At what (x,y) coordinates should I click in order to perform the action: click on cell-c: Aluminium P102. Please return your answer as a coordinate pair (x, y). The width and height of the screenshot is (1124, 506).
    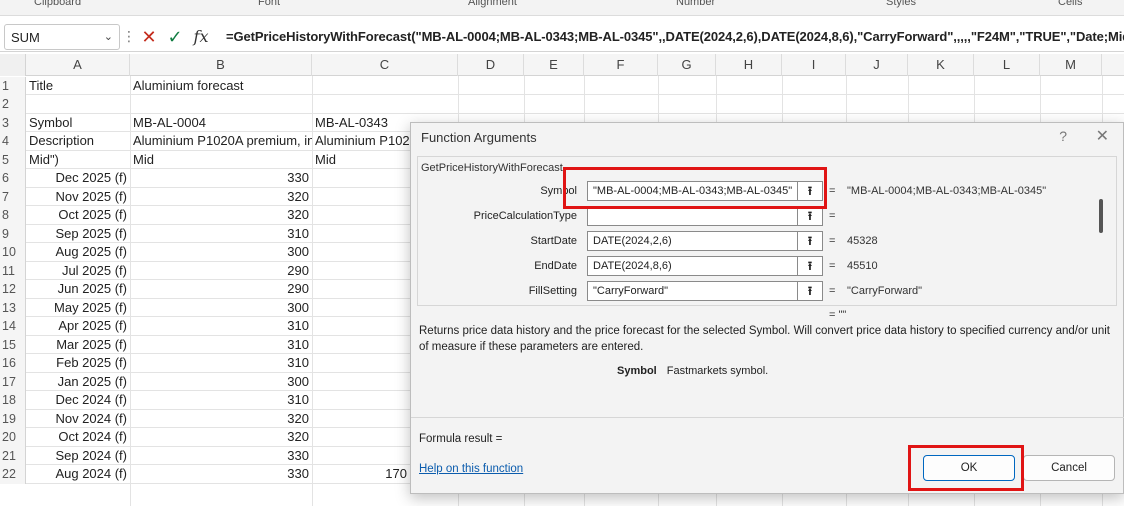
    Looking at the image, I should click on (361, 141).